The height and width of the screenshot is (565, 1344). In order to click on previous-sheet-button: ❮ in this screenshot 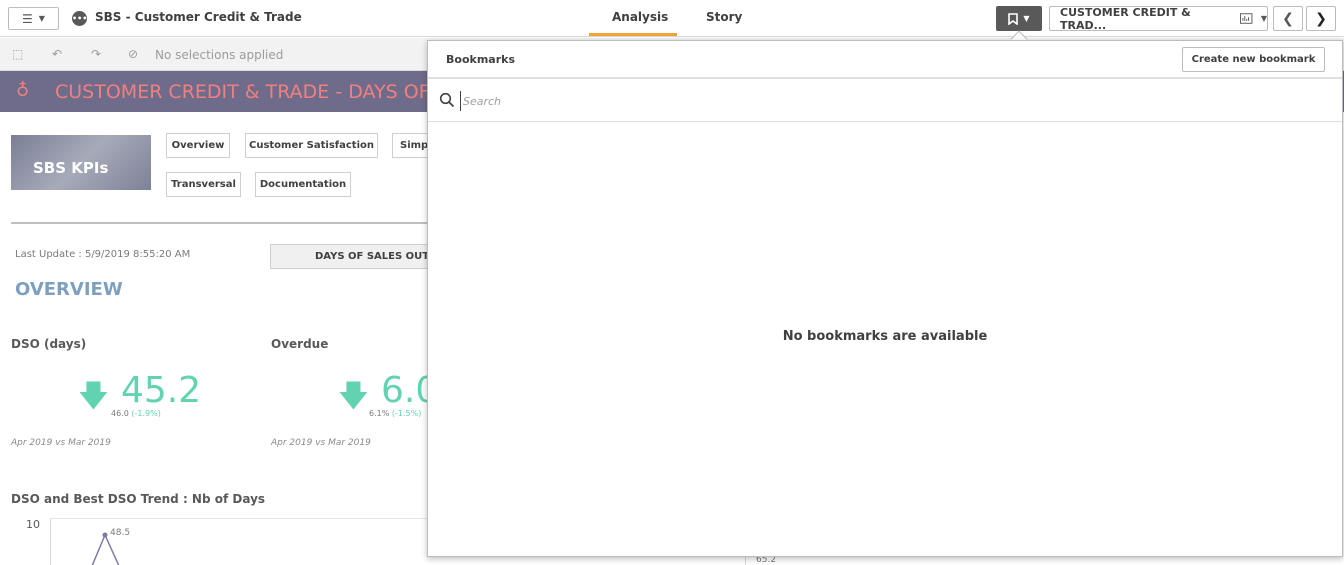, I will do `click(1288, 18)`.